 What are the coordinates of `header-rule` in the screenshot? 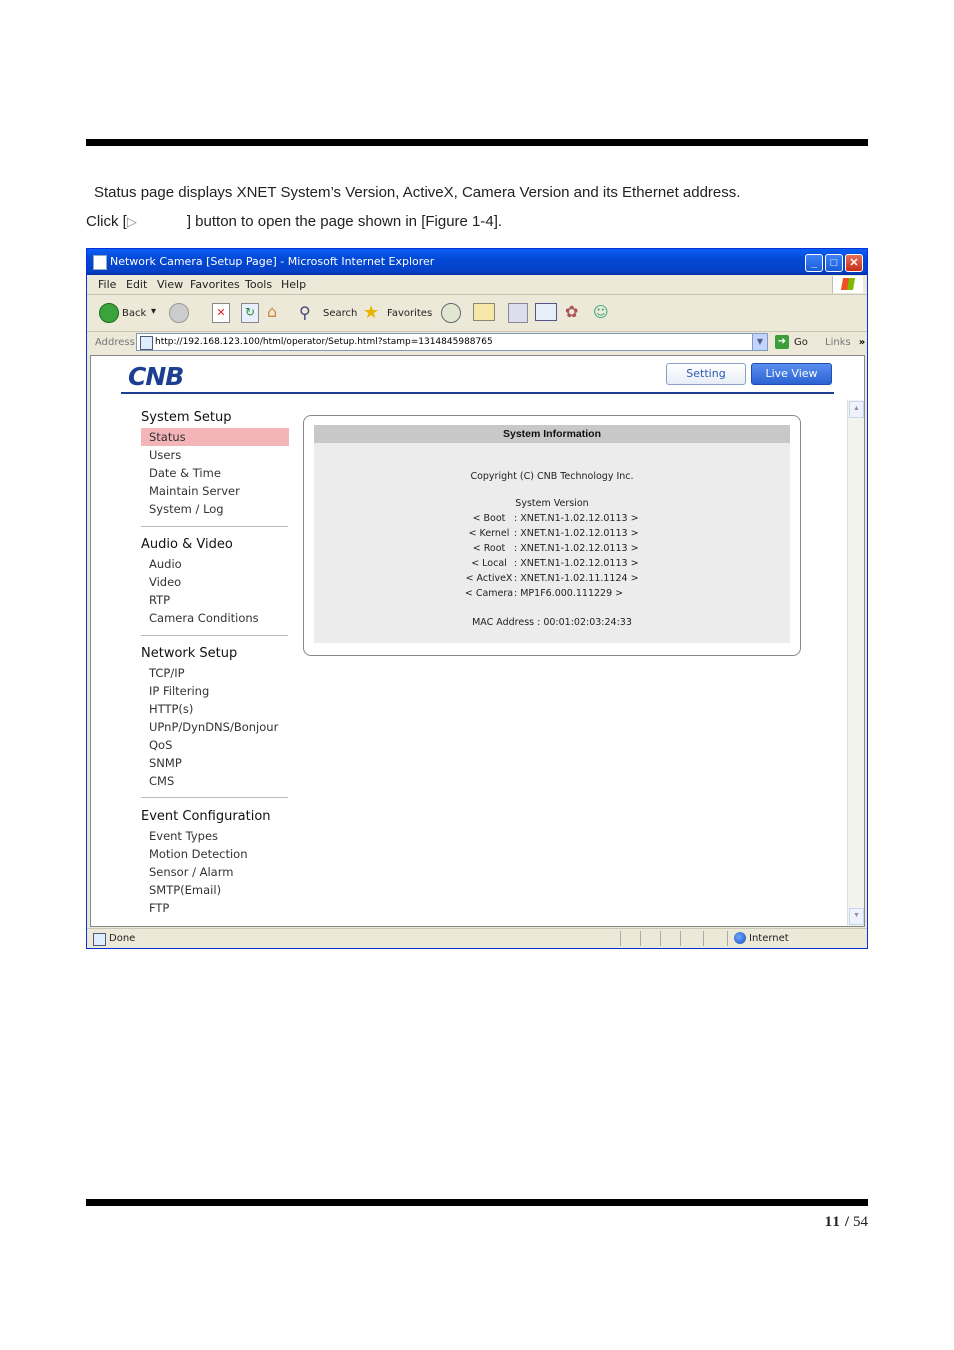 It's located at (477, 142).